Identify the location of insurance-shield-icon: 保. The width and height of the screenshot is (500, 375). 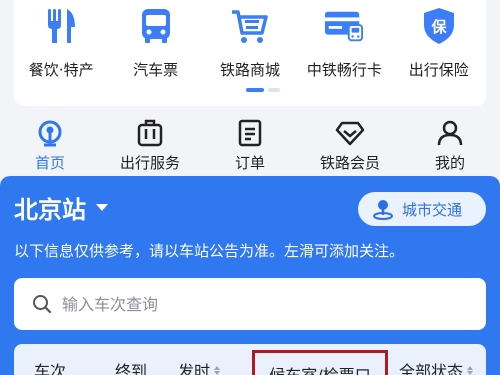
(439, 26).